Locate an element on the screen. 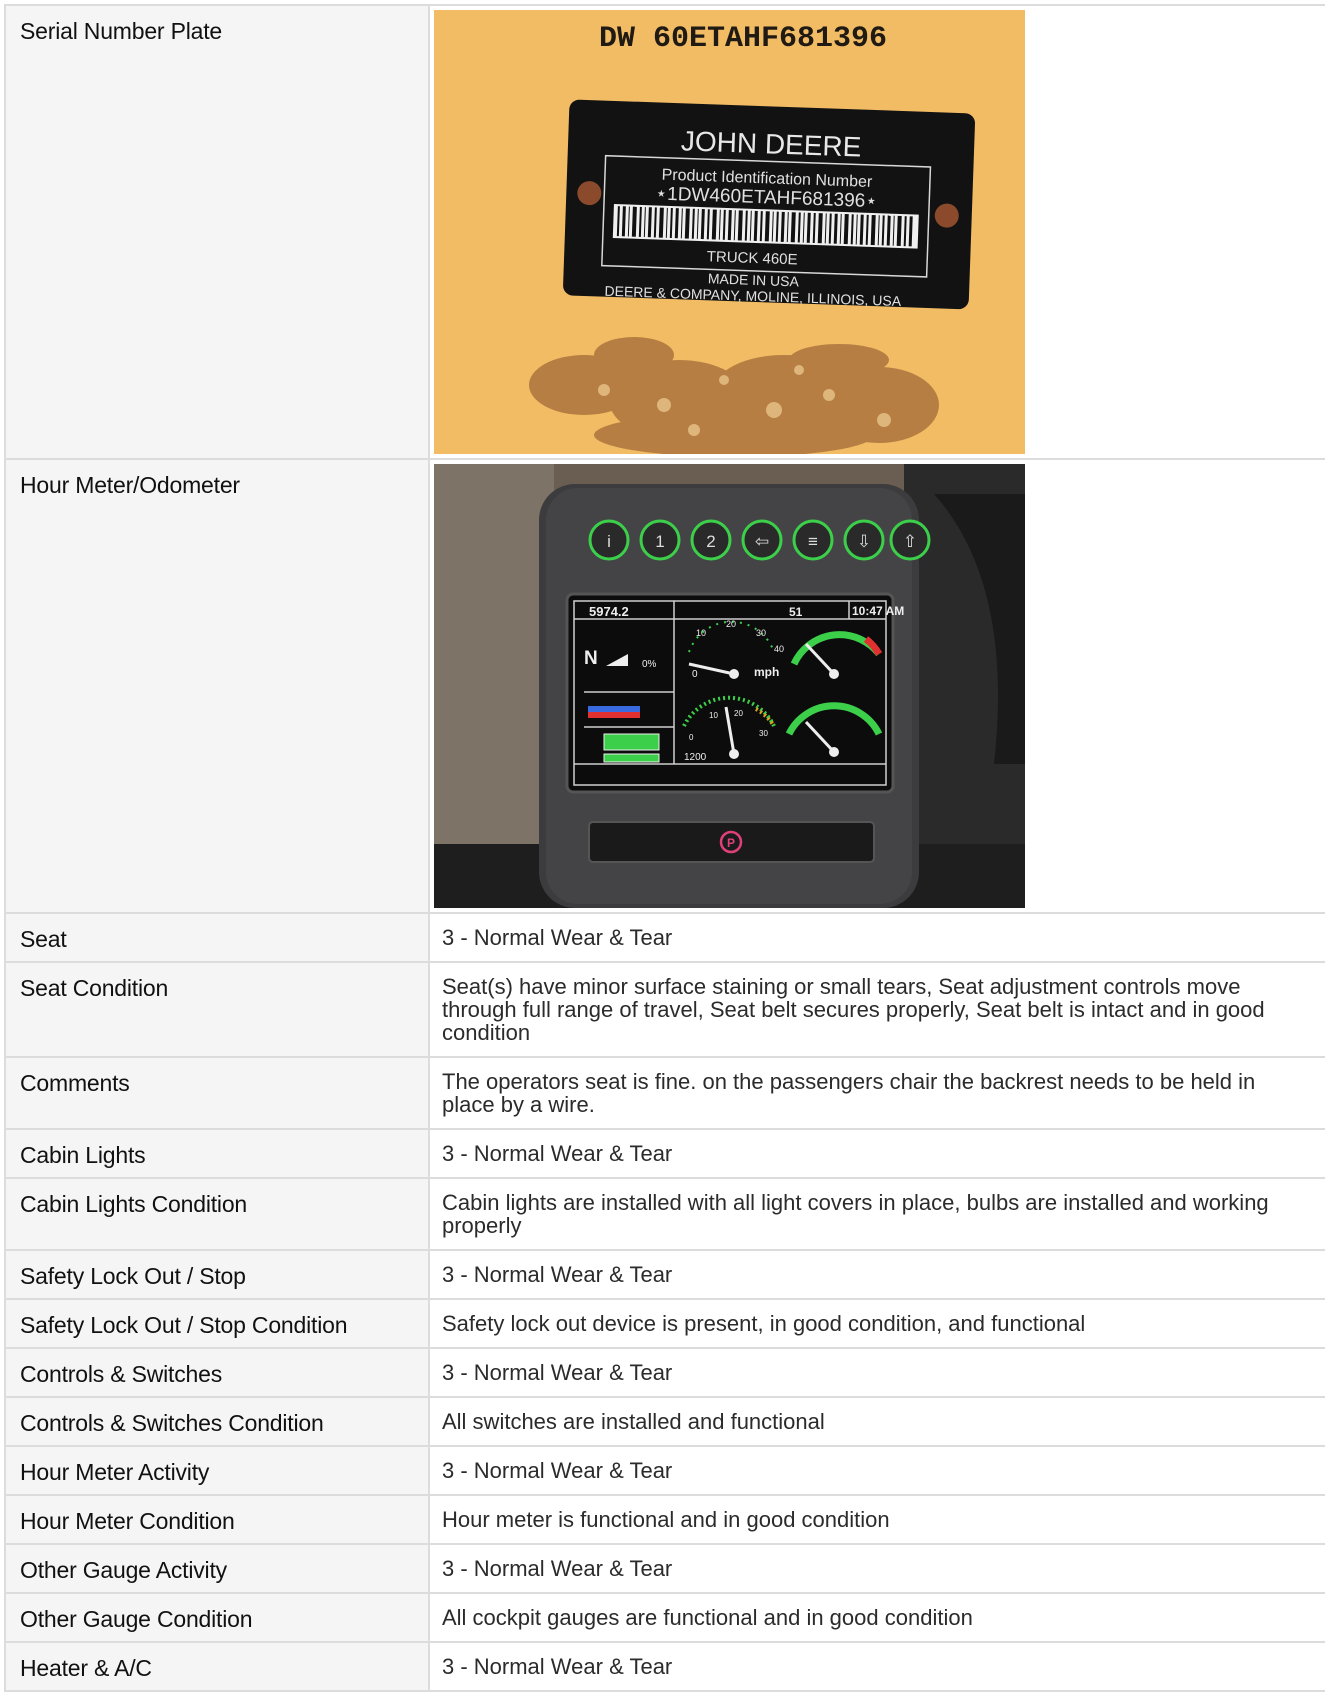 Image resolution: width=1325 pixels, height=1708 pixels. down-button: ⇩ is located at coordinates (864, 540).